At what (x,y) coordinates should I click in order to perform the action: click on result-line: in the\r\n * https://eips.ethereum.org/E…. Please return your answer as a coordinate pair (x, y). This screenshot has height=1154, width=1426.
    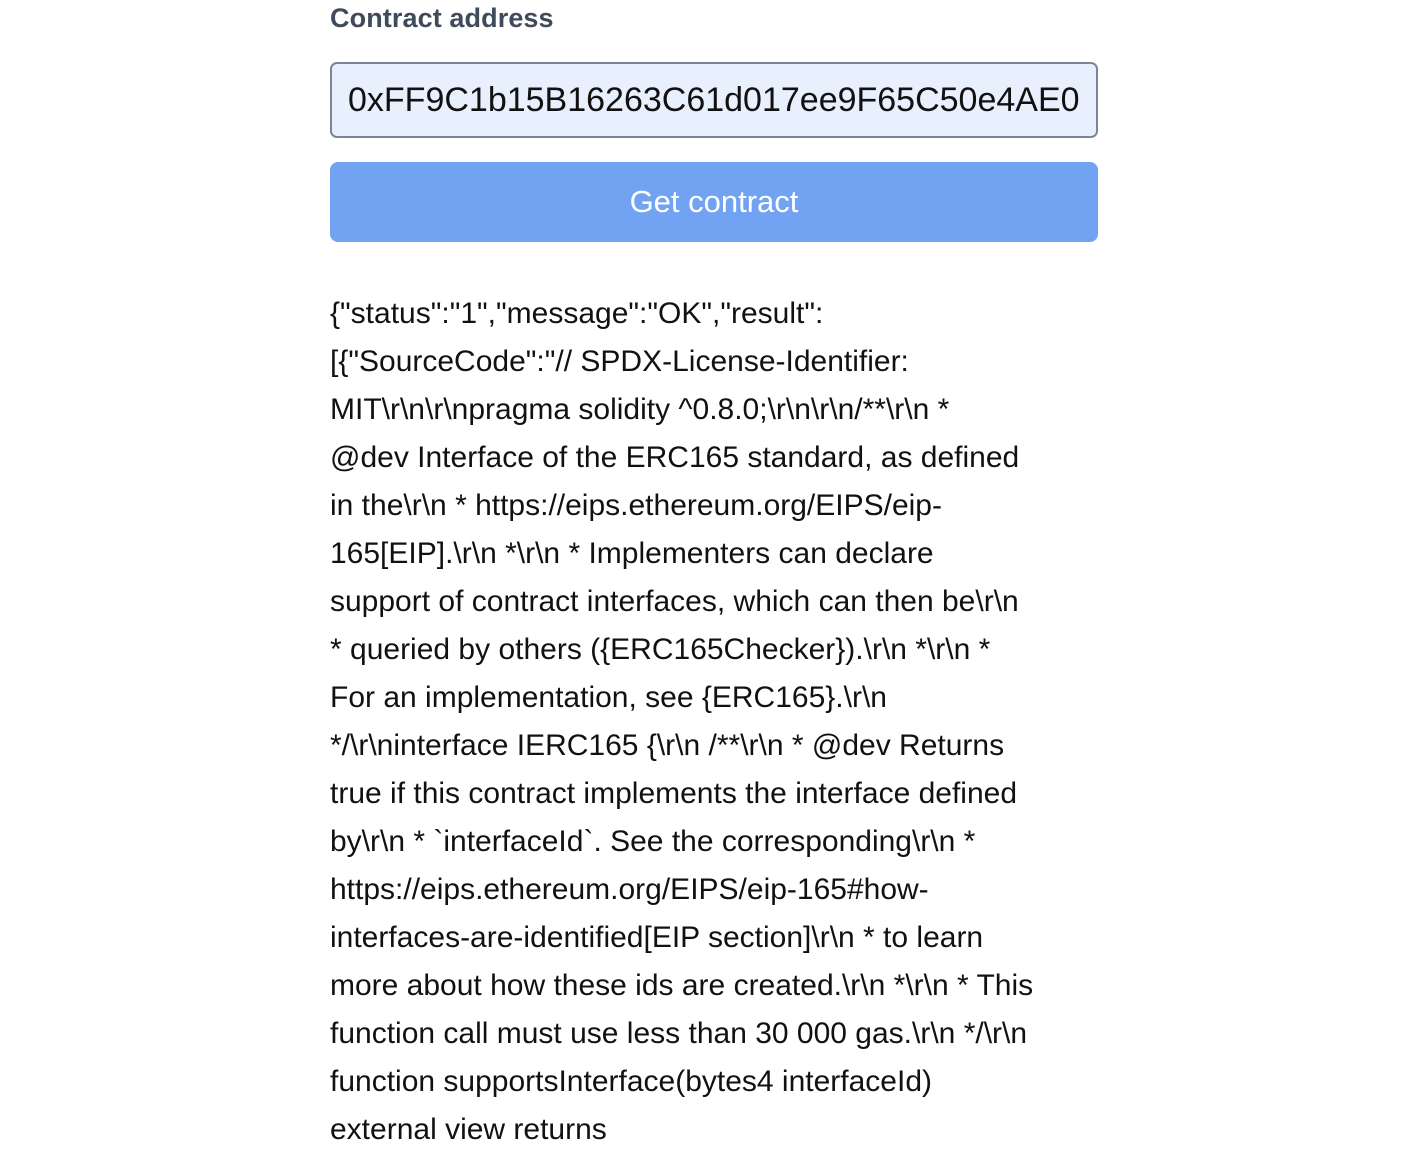
    Looking at the image, I should click on (636, 505).